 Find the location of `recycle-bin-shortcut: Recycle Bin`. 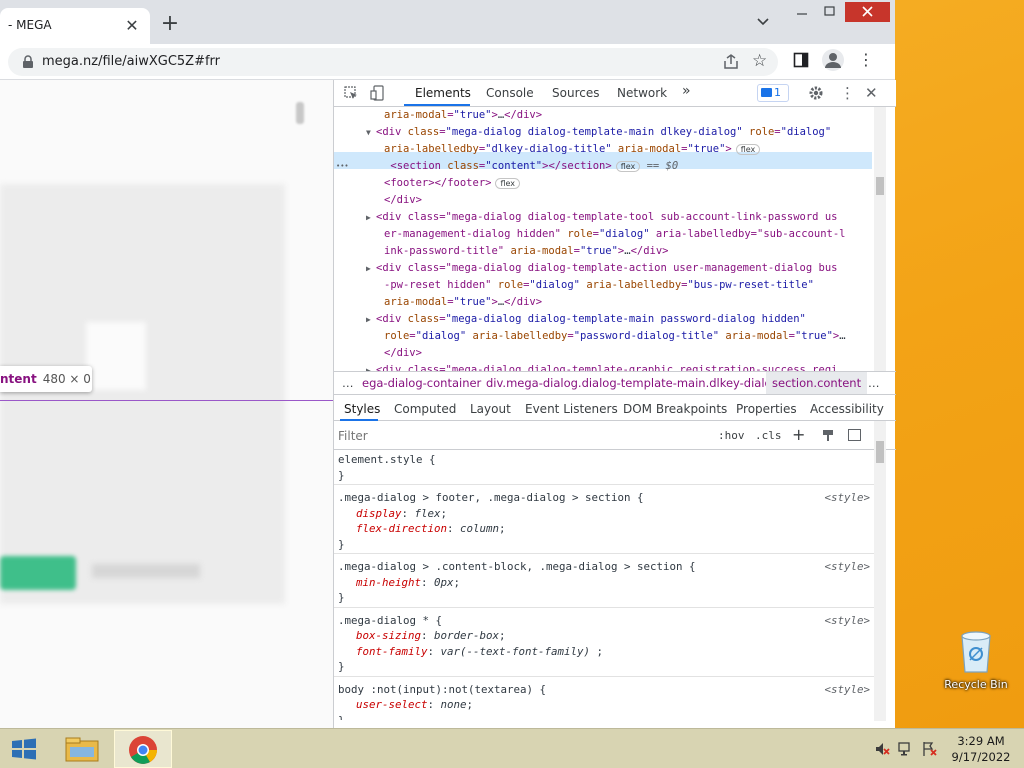

recycle-bin-shortcut: Recycle Bin is located at coordinates (976, 660).